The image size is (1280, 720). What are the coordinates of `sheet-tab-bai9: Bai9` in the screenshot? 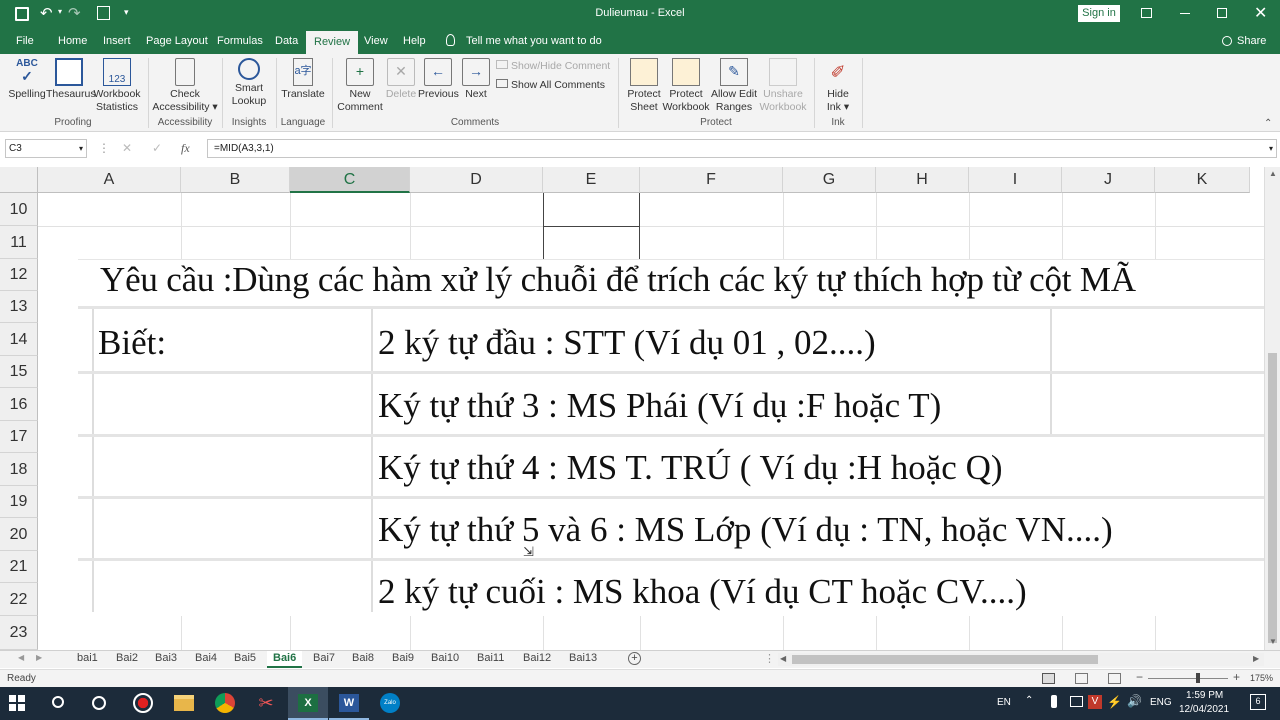 It's located at (403, 659).